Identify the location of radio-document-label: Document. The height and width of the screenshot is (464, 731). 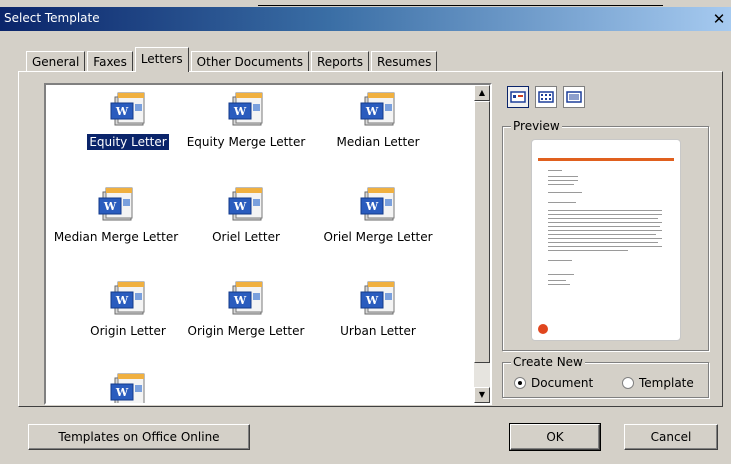
(562, 383).